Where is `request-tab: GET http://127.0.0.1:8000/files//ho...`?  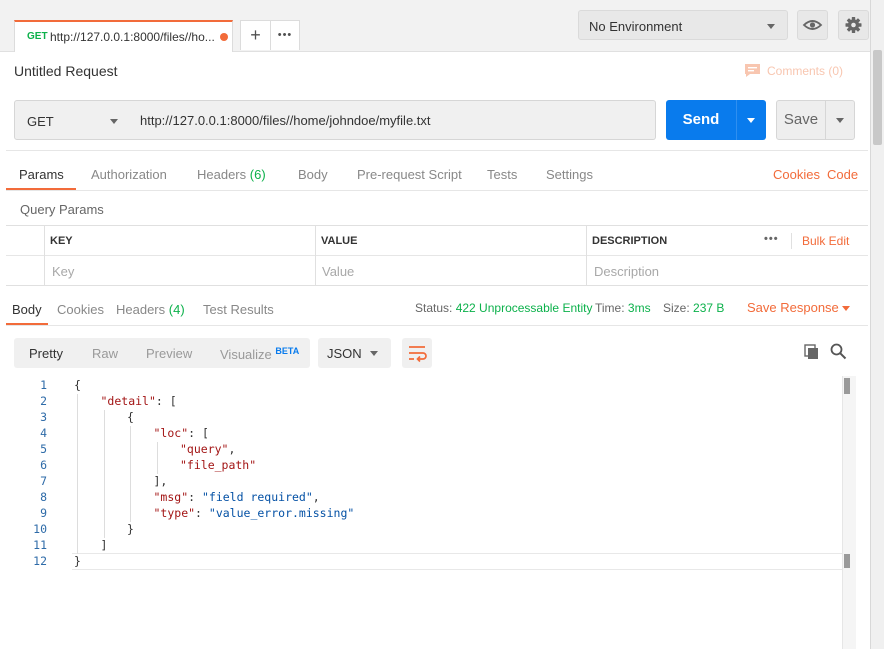 request-tab: GET http://127.0.0.1:8000/files//ho... is located at coordinates (123, 36).